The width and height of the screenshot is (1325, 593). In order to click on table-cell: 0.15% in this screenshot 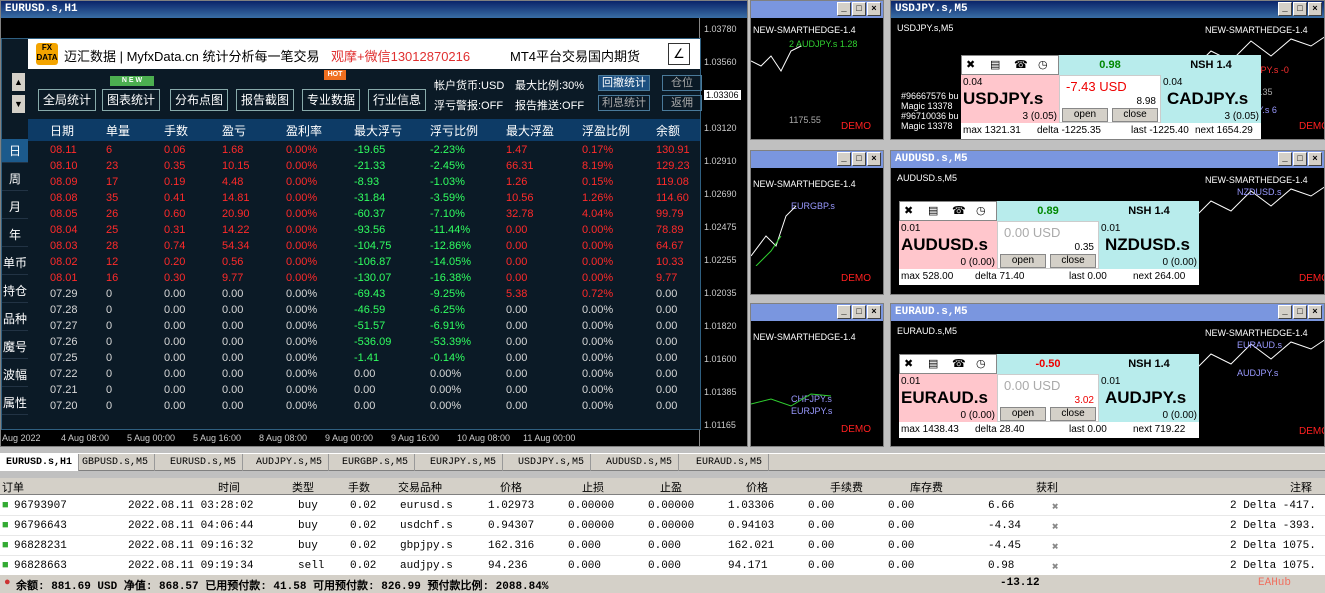, I will do `click(598, 182)`.